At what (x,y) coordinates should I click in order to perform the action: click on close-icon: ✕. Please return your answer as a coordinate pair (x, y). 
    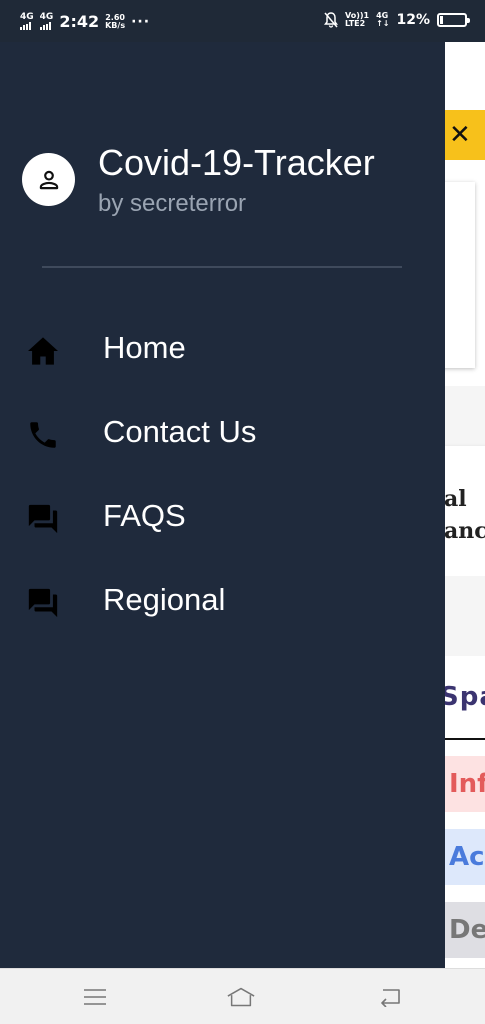
    Looking at the image, I should click on (460, 135).